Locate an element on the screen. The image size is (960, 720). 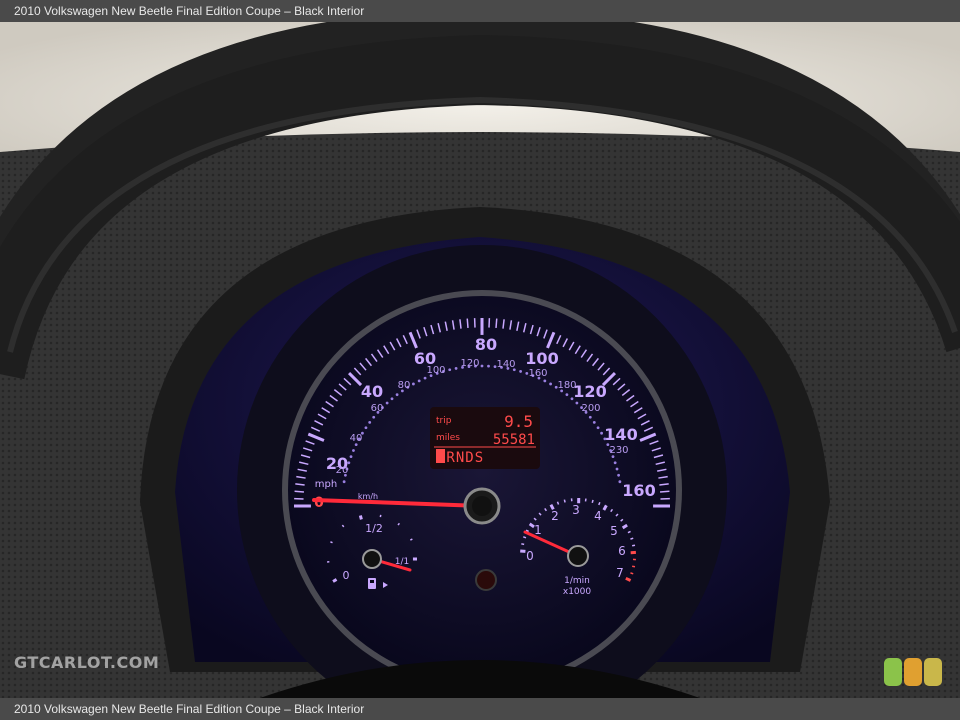
kmh-label: 180 is located at coordinates (566, 385).